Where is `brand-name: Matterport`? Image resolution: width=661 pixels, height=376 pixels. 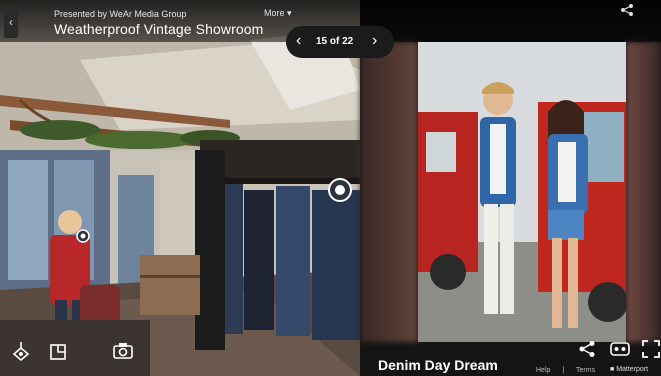 brand-name: Matterport is located at coordinates (632, 369).